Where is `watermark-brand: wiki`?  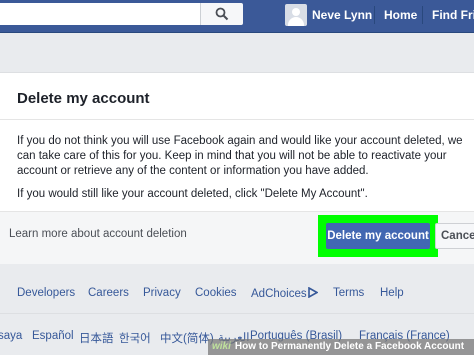 watermark-brand: wiki is located at coordinates (221, 346).